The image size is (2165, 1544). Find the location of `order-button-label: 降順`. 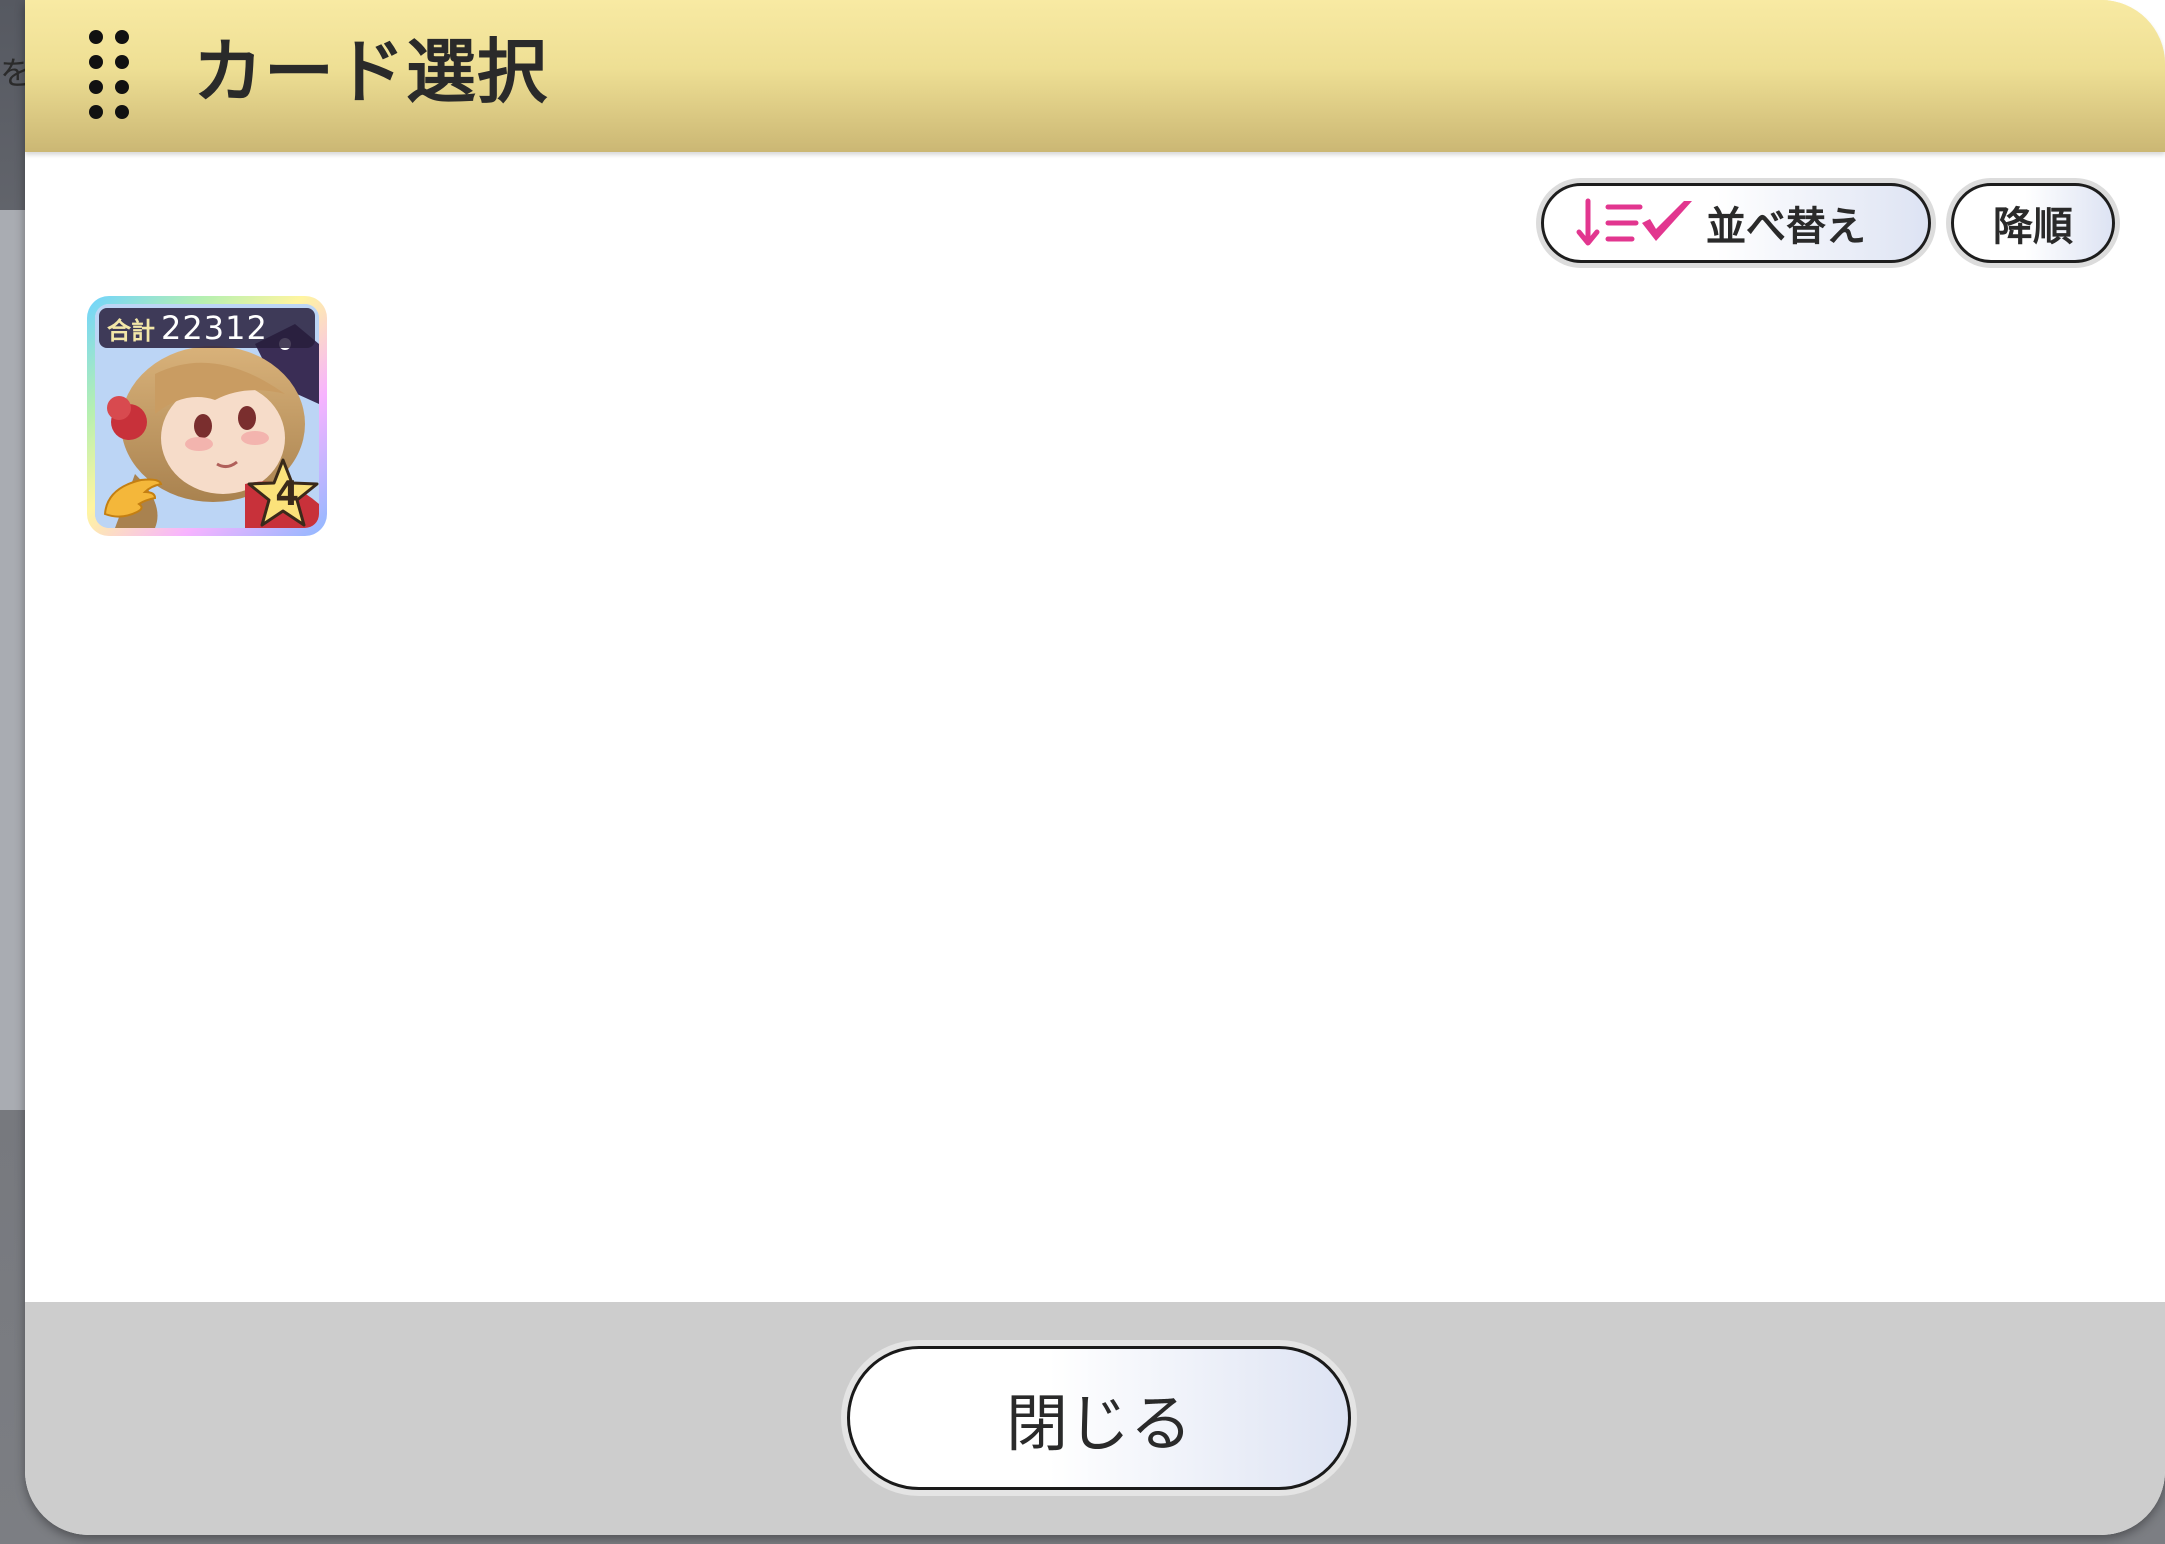

order-button-label: 降順 is located at coordinates (2033, 227).